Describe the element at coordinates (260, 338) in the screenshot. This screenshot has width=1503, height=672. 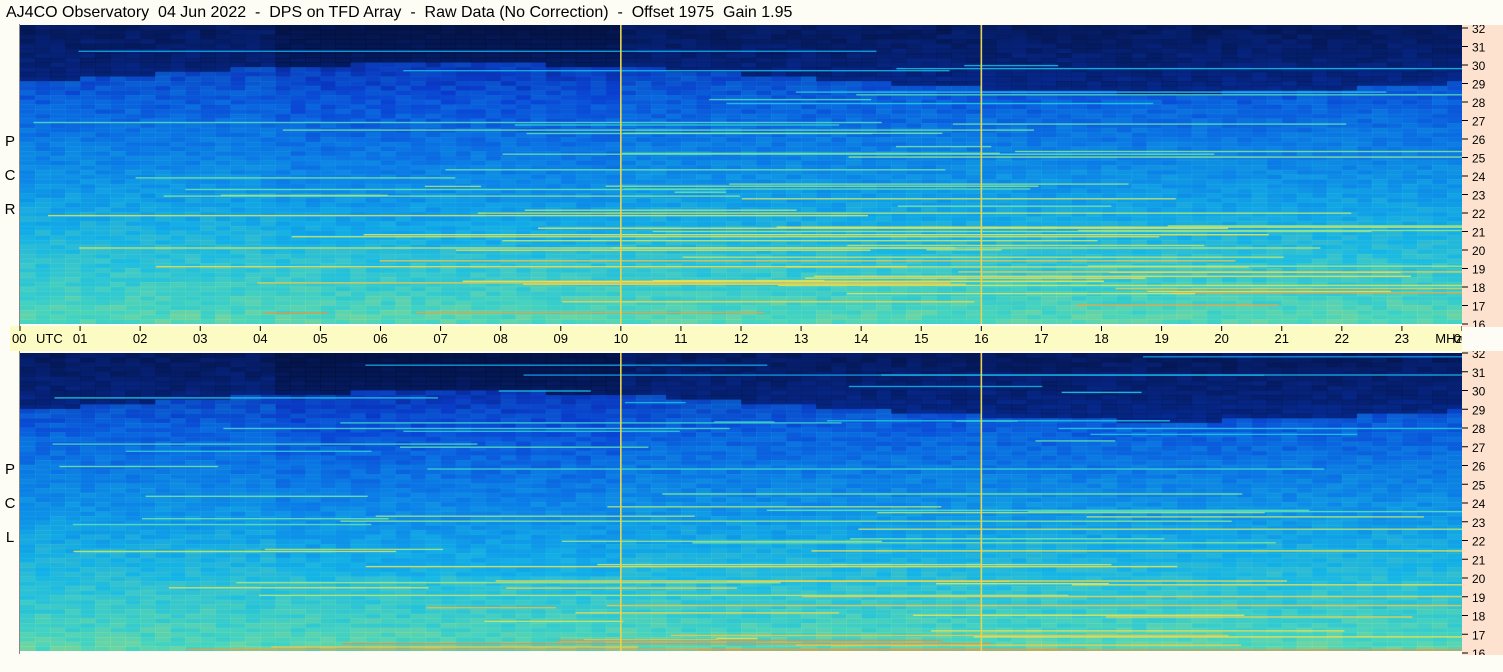
I see `time-tick-label: 04` at that location.